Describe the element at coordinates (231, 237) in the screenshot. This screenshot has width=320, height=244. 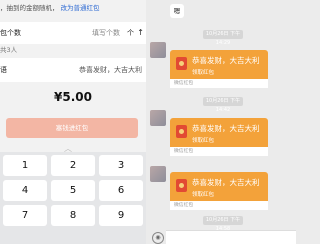
I see `message-input` at that location.